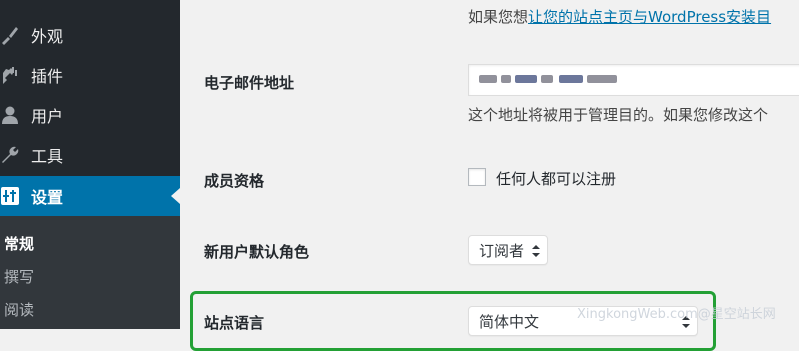  I want to click on site-url-help-link: 让您的站点主页与WordPress安装目, so click(649, 17).